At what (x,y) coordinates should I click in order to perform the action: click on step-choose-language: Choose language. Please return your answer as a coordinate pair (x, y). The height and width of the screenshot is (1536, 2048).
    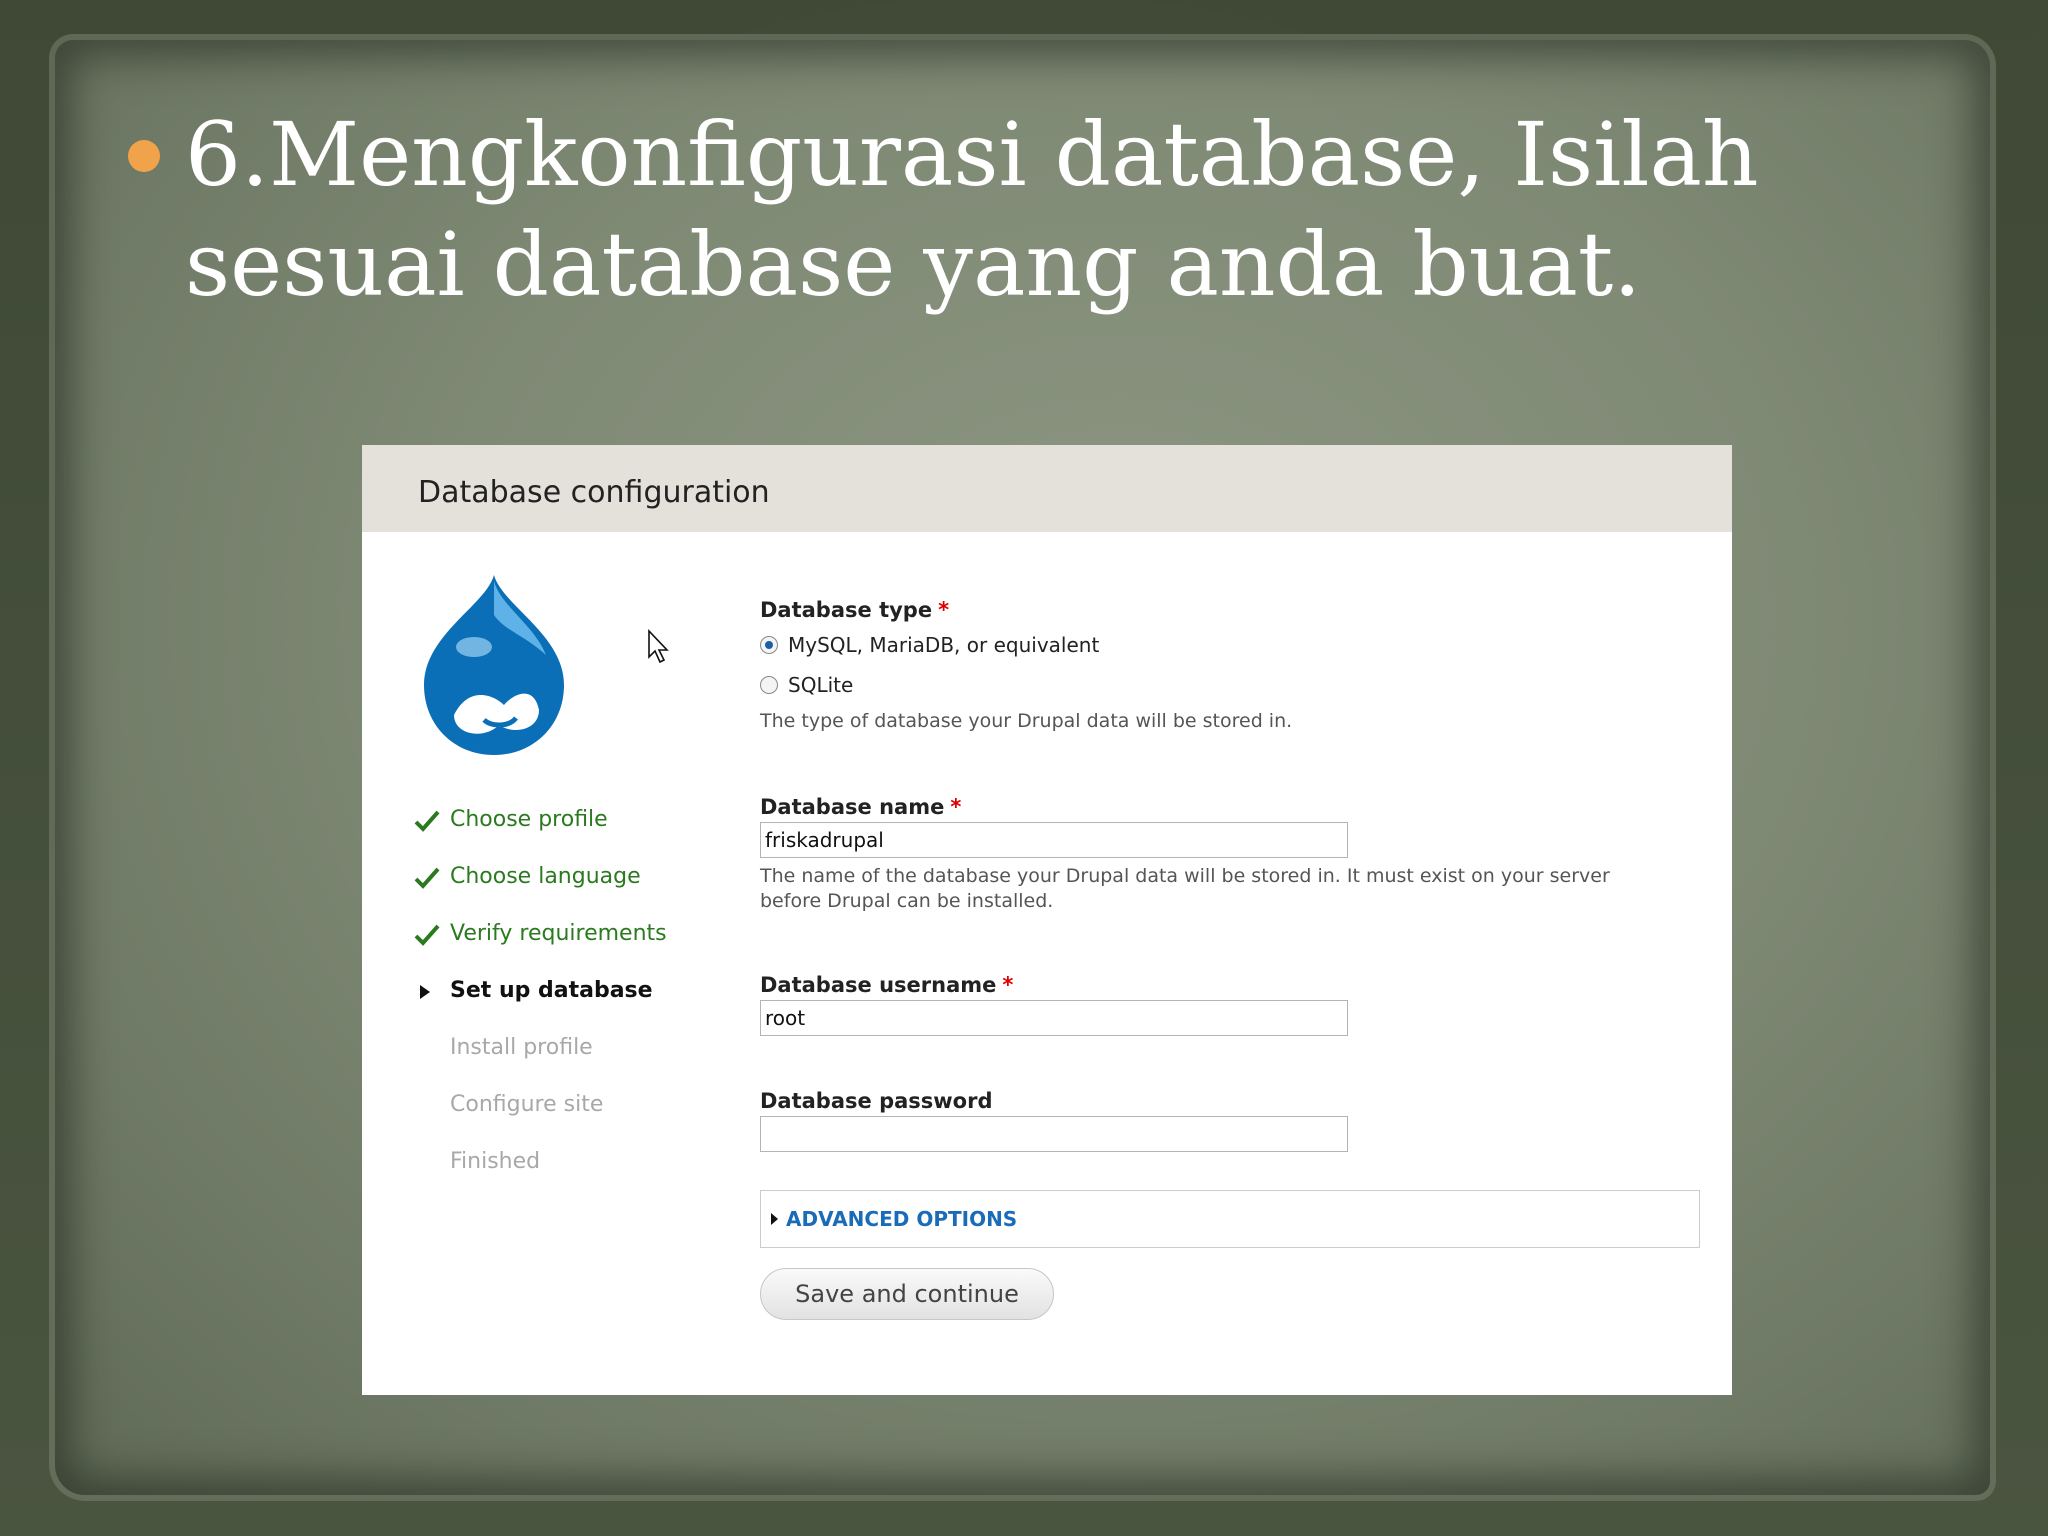
    Looking at the image, I should click on (574, 890).